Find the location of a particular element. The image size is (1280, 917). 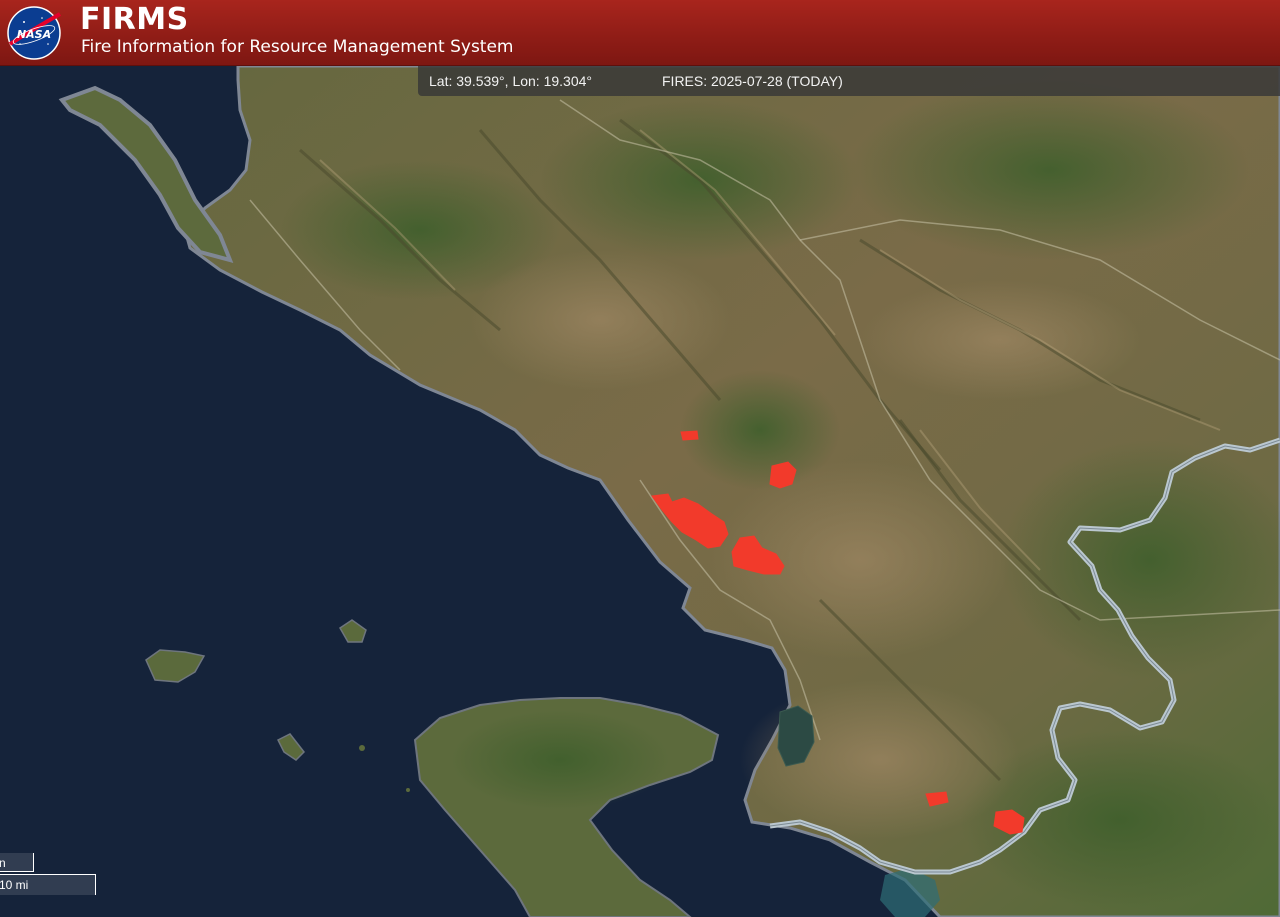

logo-text: NASA is located at coordinates (34, 34).